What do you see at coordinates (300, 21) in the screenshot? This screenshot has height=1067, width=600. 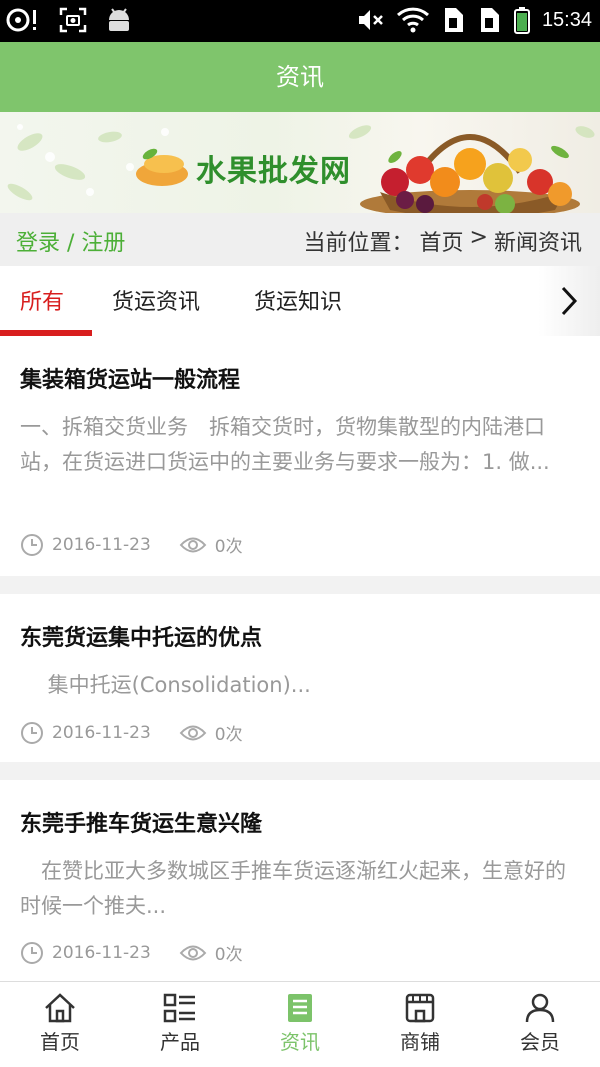 I see `status-bar: 15:34` at bounding box center [300, 21].